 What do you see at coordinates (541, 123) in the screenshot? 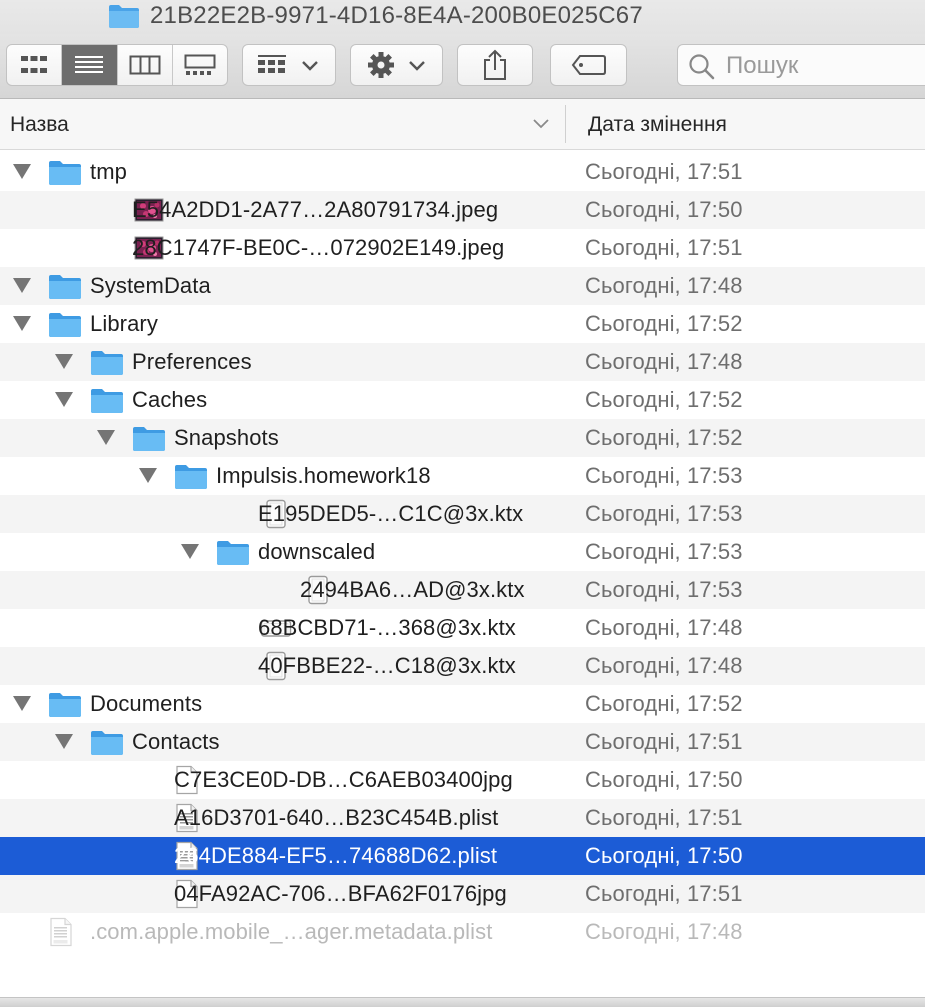
I see `sort-chevron-icon` at bounding box center [541, 123].